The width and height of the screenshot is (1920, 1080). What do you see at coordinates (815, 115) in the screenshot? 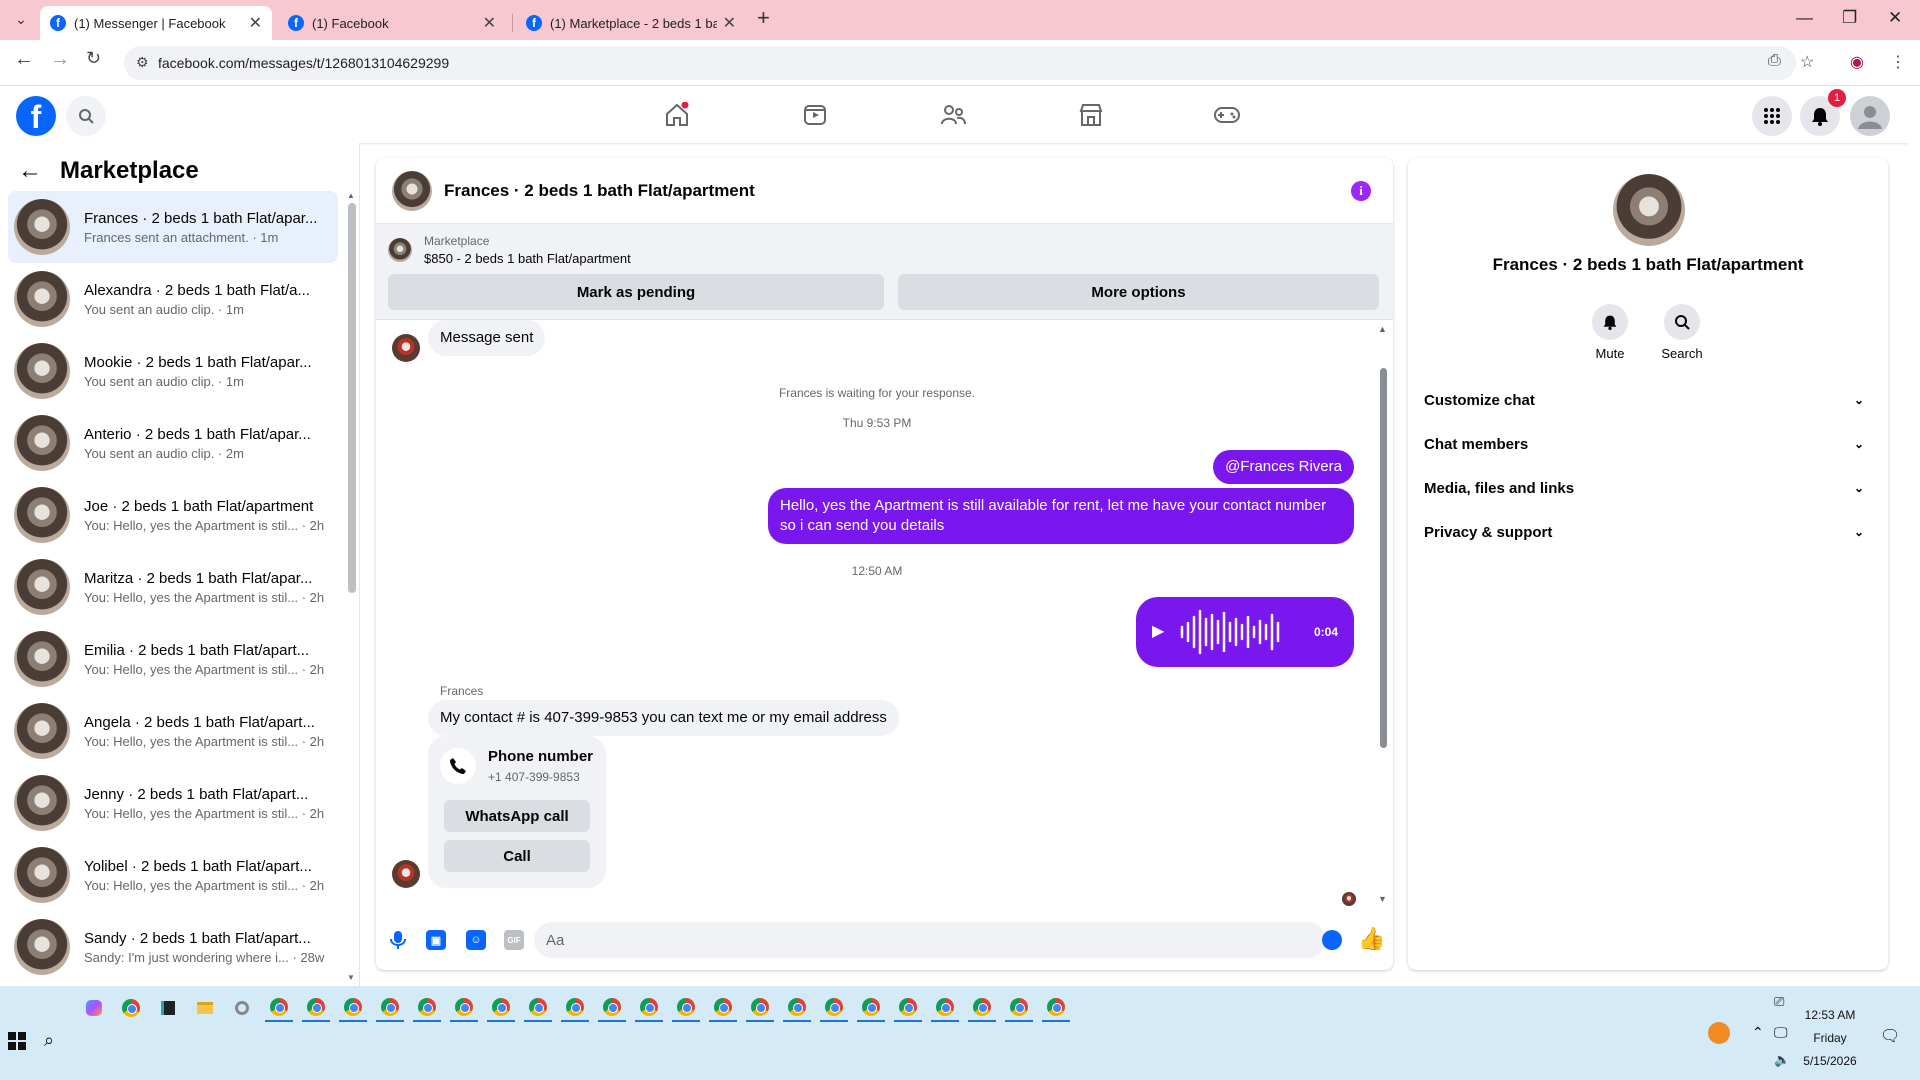
I see `video-icon` at bounding box center [815, 115].